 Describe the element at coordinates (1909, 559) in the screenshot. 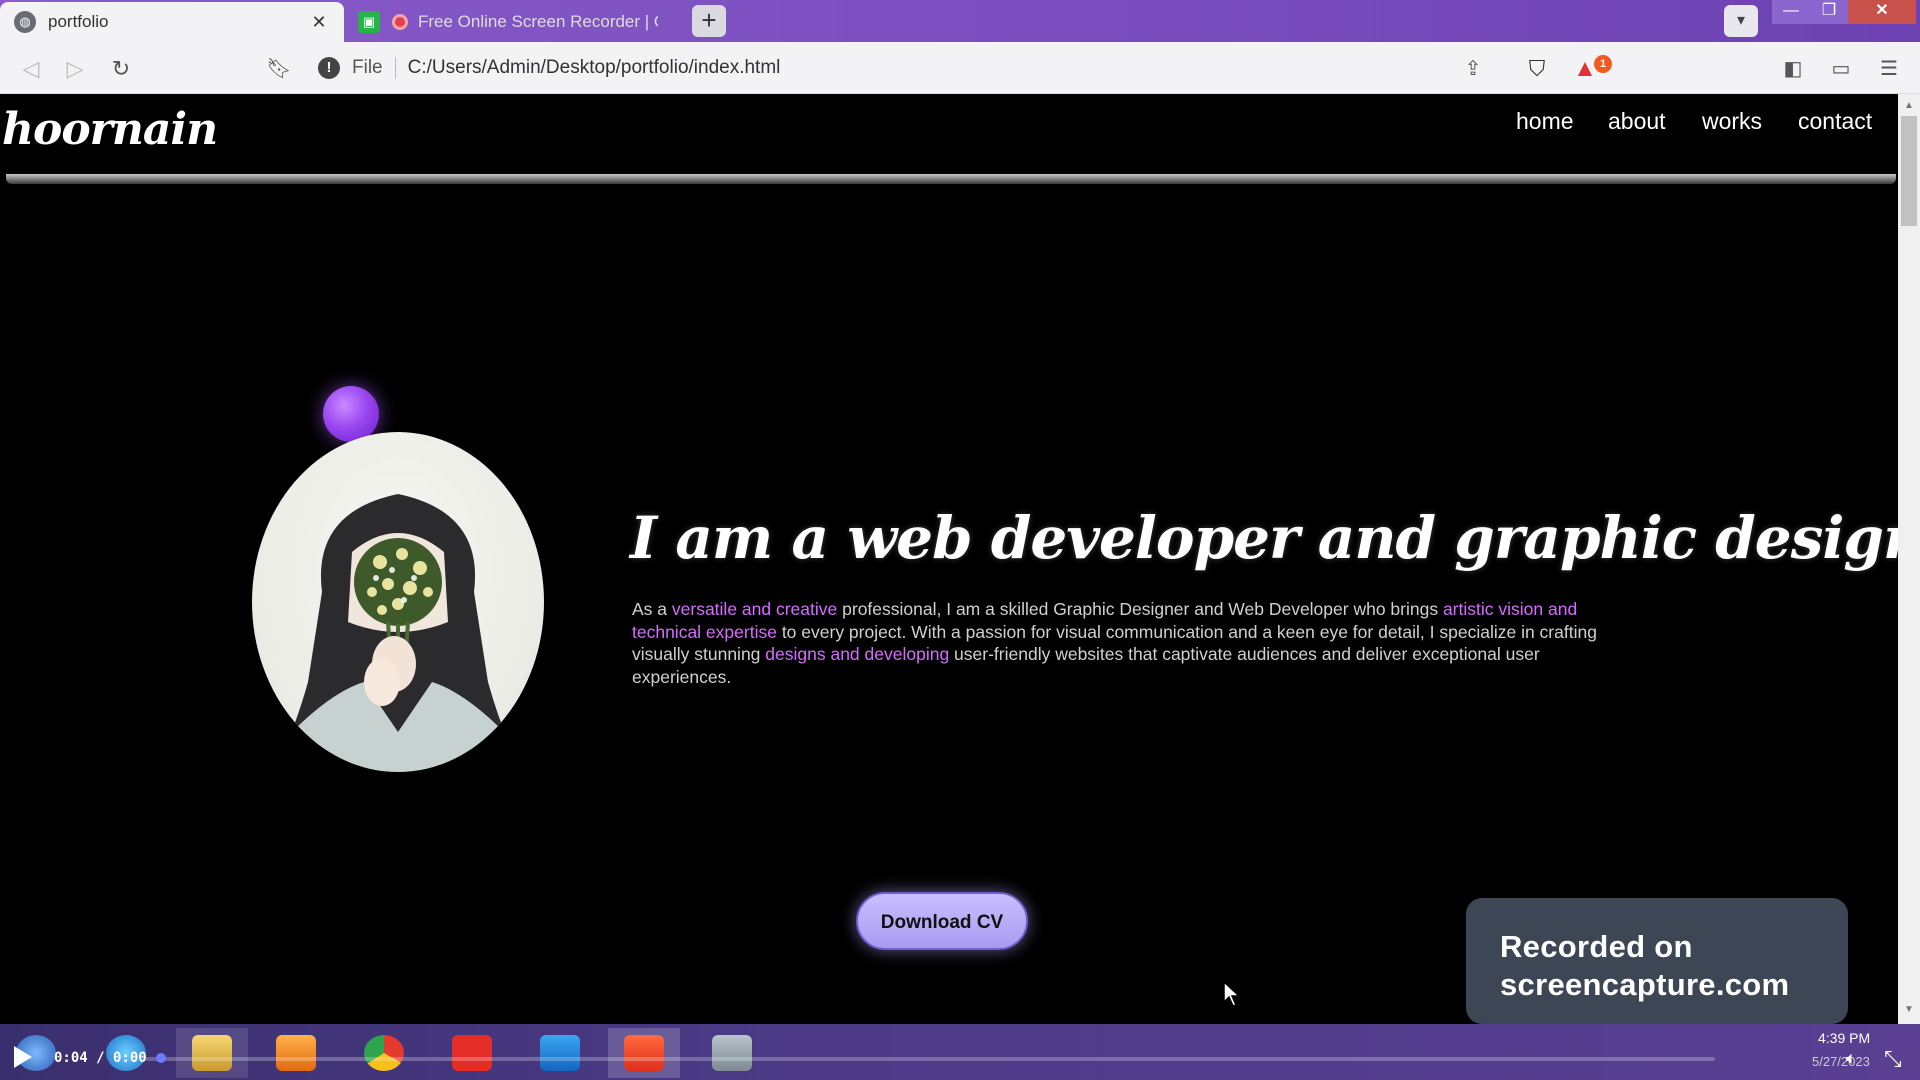

I see `page-scrollbar` at that location.